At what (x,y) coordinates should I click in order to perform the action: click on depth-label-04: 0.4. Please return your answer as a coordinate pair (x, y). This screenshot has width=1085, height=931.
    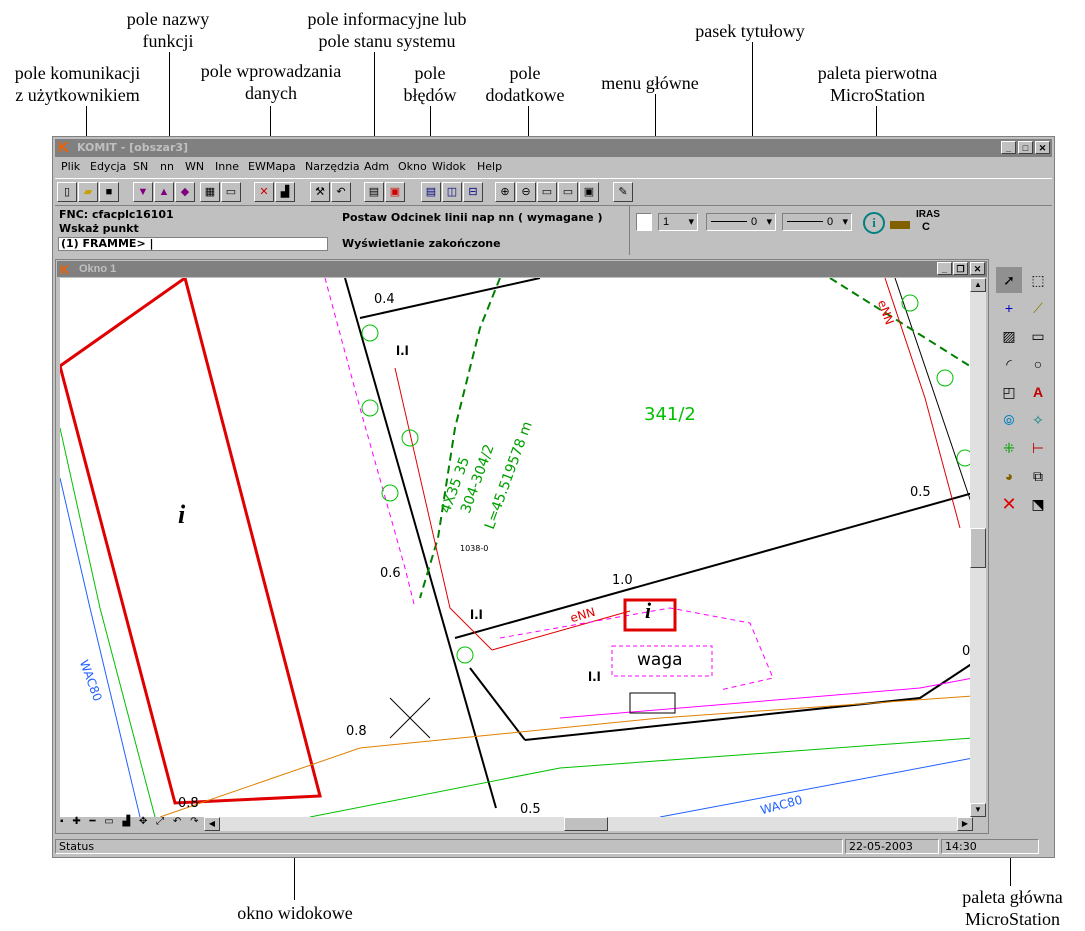
    Looking at the image, I should click on (384, 299).